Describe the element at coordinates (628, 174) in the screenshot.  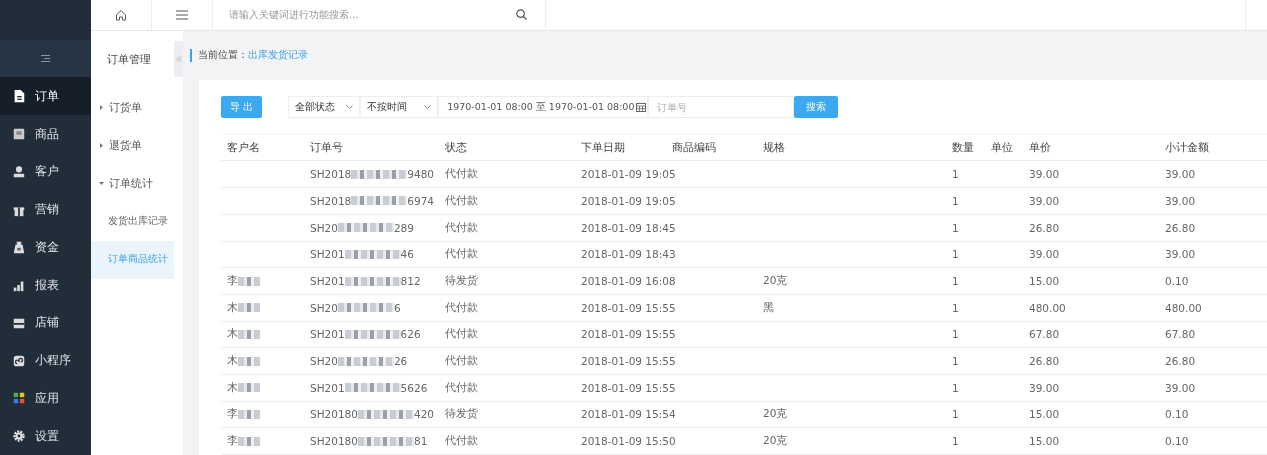
I see `table-cell: 2018-01-09 19:05` at that location.